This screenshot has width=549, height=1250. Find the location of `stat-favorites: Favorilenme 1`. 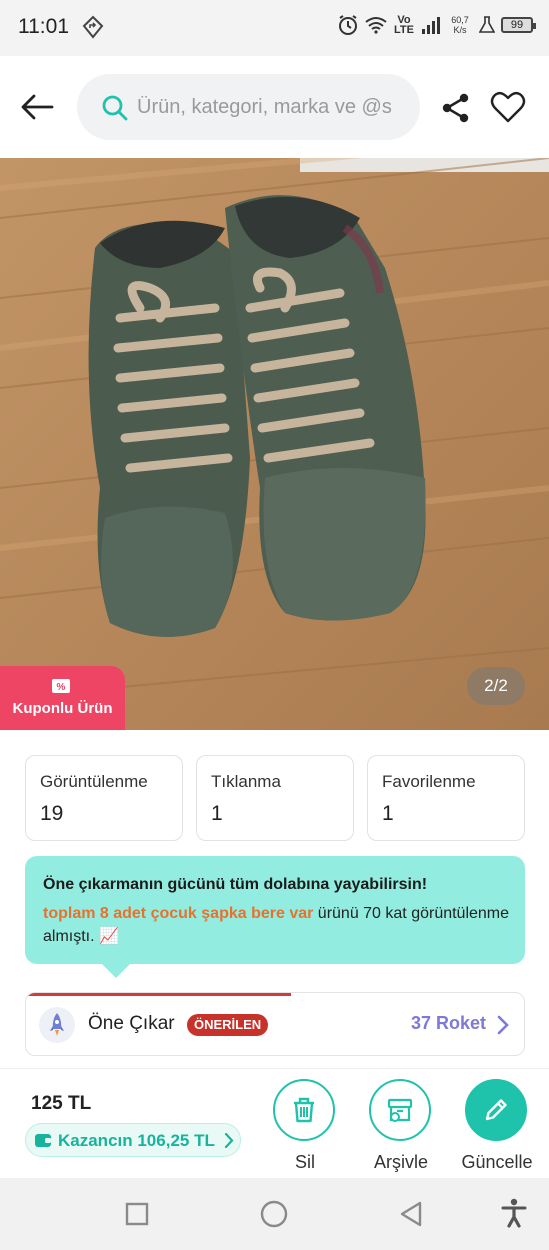

stat-favorites: Favorilenme 1 is located at coordinates (446, 798).